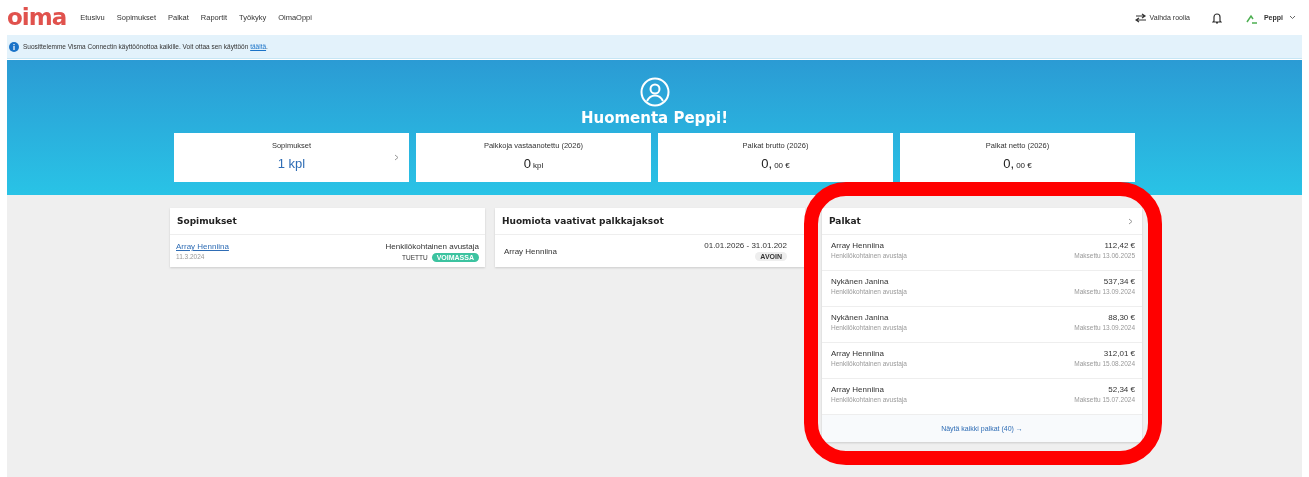 The image size is (1309, 477). Describe the element at coordinates (14, 46) in the screenshot. I see `info-icon` at that location.